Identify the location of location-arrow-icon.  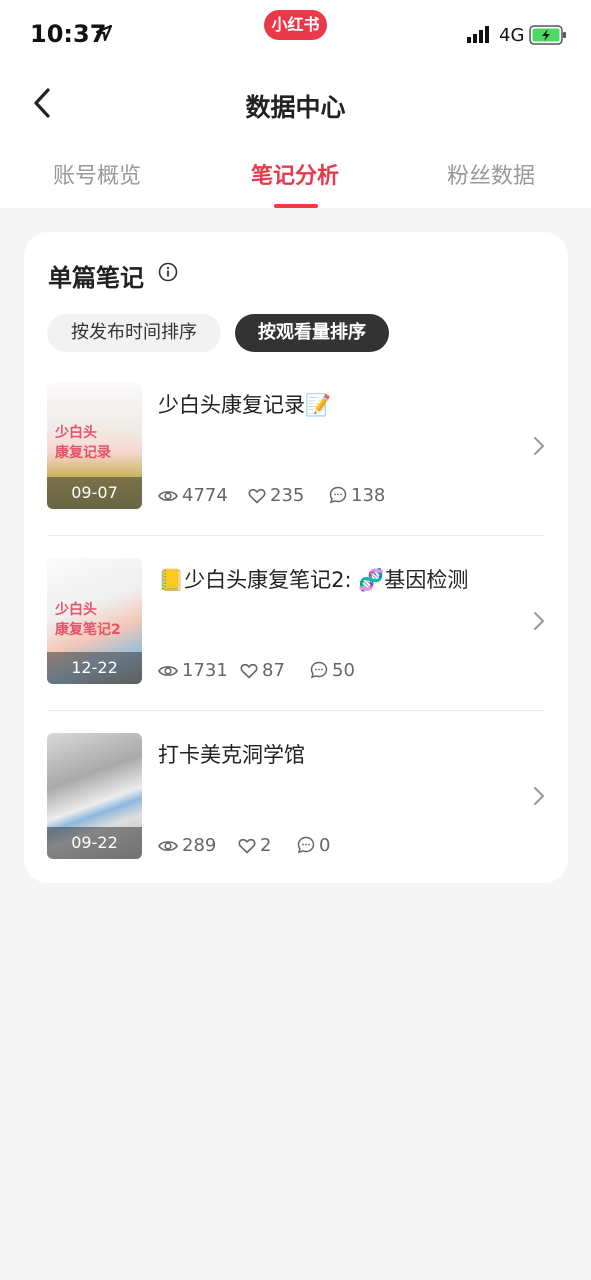
(104, 35).